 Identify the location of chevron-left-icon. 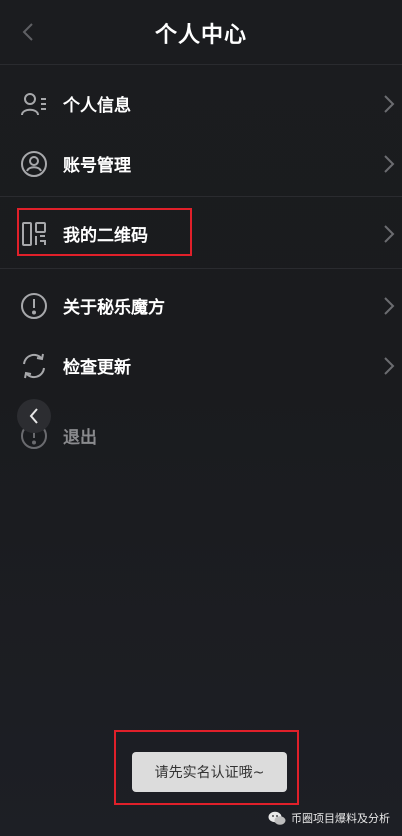
(33, 416).